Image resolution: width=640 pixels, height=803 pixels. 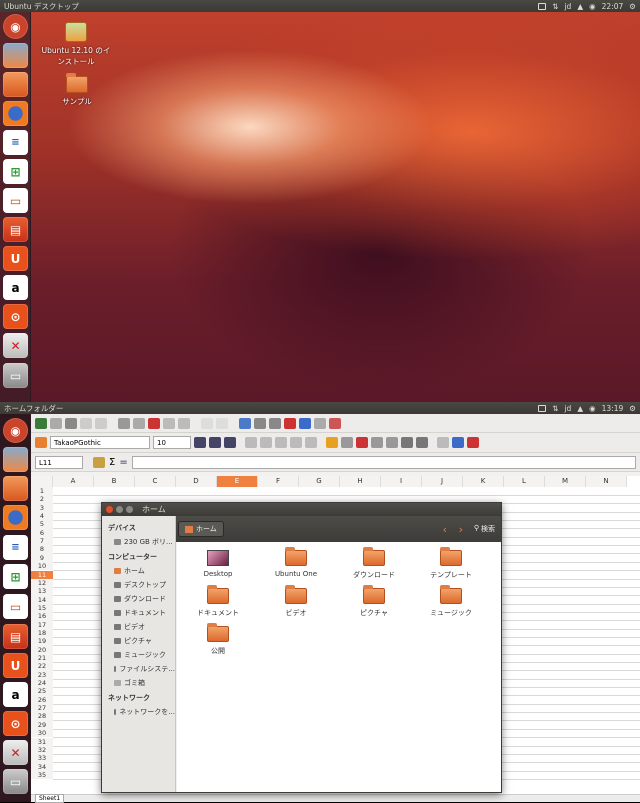 What do you see at coordinates (42, 708) in the screenshot?
I see `row-header-27: 27` at bounding box center [42, 708].